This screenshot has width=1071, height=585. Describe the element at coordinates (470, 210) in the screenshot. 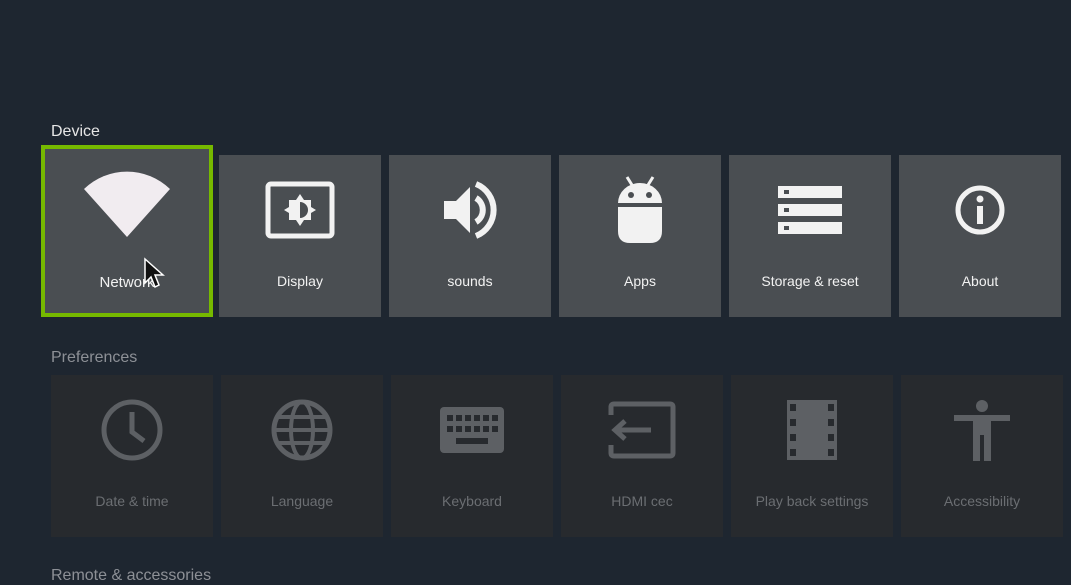

I see `volume-icon` at that location.